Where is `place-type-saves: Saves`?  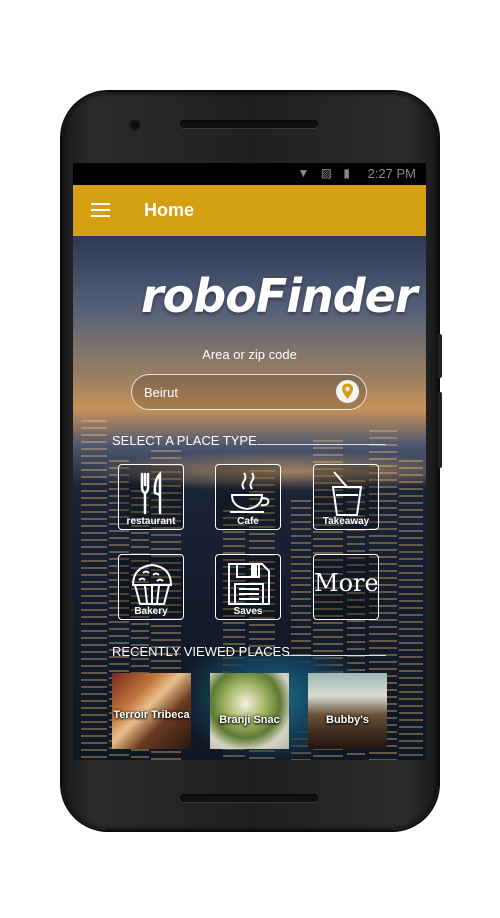
place-type-saves: Saves is located at coordinates (248, 587).